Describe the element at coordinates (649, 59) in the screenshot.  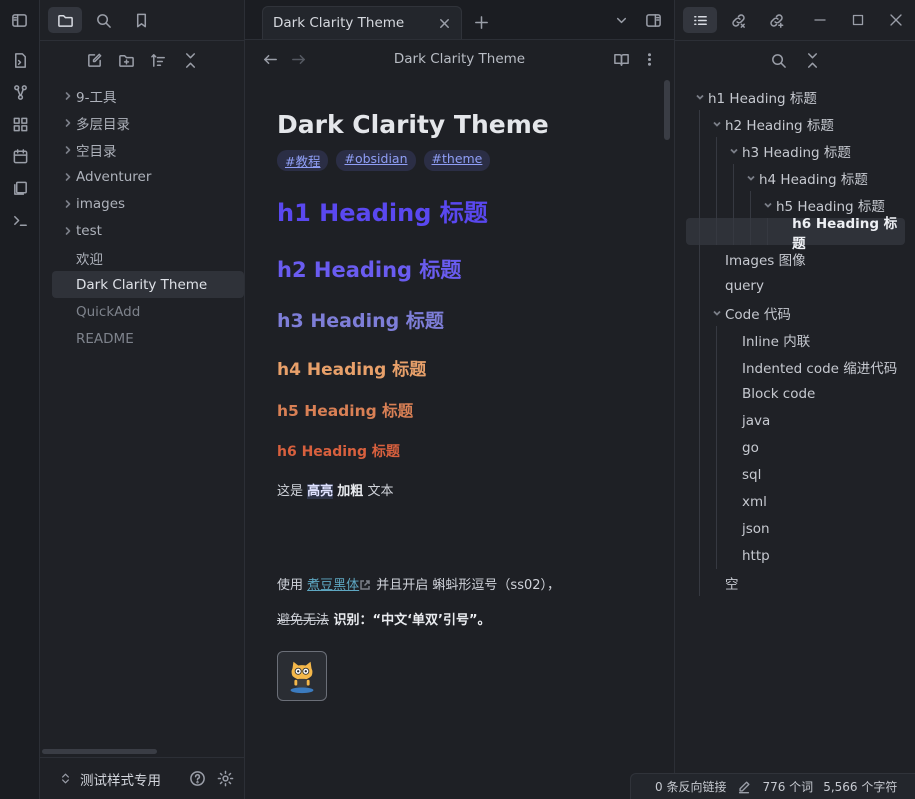
I see `more-options-icon` at that location.